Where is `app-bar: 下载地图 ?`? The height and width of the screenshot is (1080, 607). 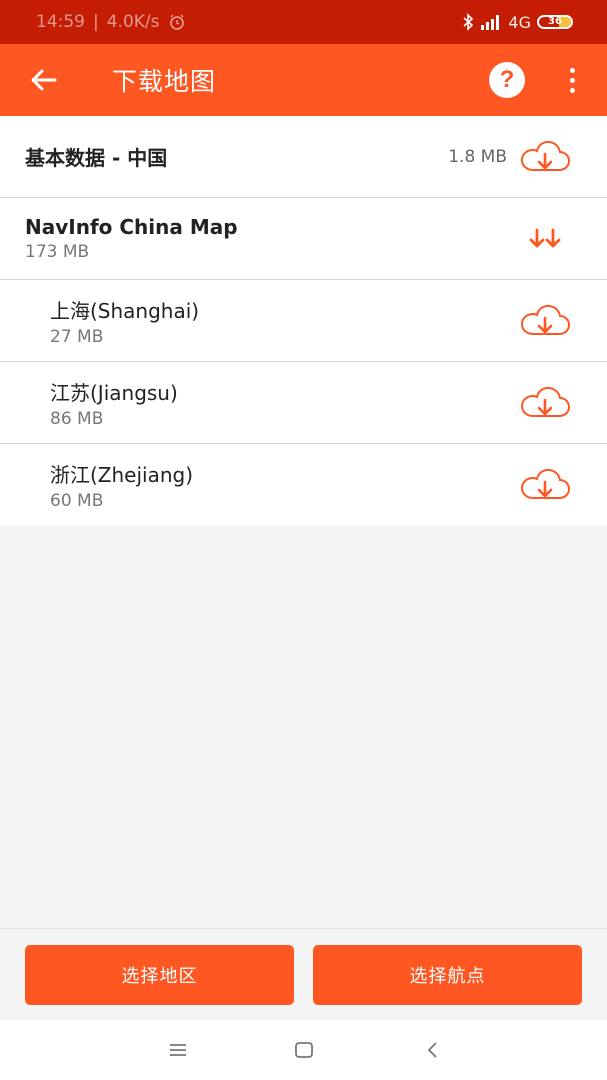 app-bar: 下载地图 ? is located at coordinates (303, 80).